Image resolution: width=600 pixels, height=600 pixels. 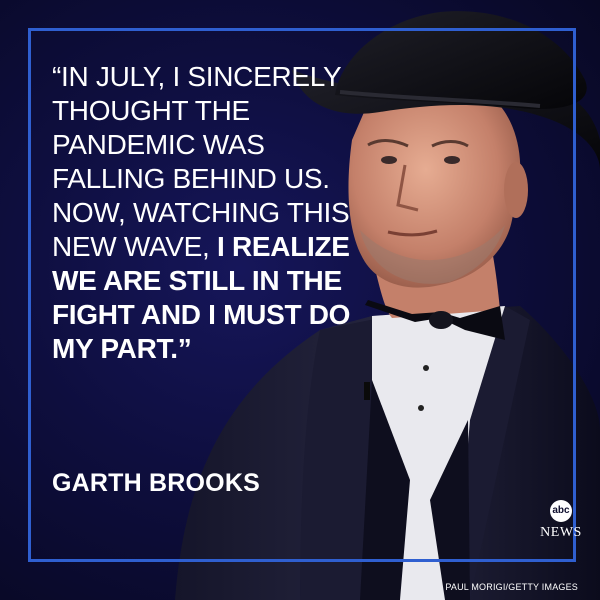 I want to click on quote-attribution: GARTH BROOKS, so click(x=156, y=483).